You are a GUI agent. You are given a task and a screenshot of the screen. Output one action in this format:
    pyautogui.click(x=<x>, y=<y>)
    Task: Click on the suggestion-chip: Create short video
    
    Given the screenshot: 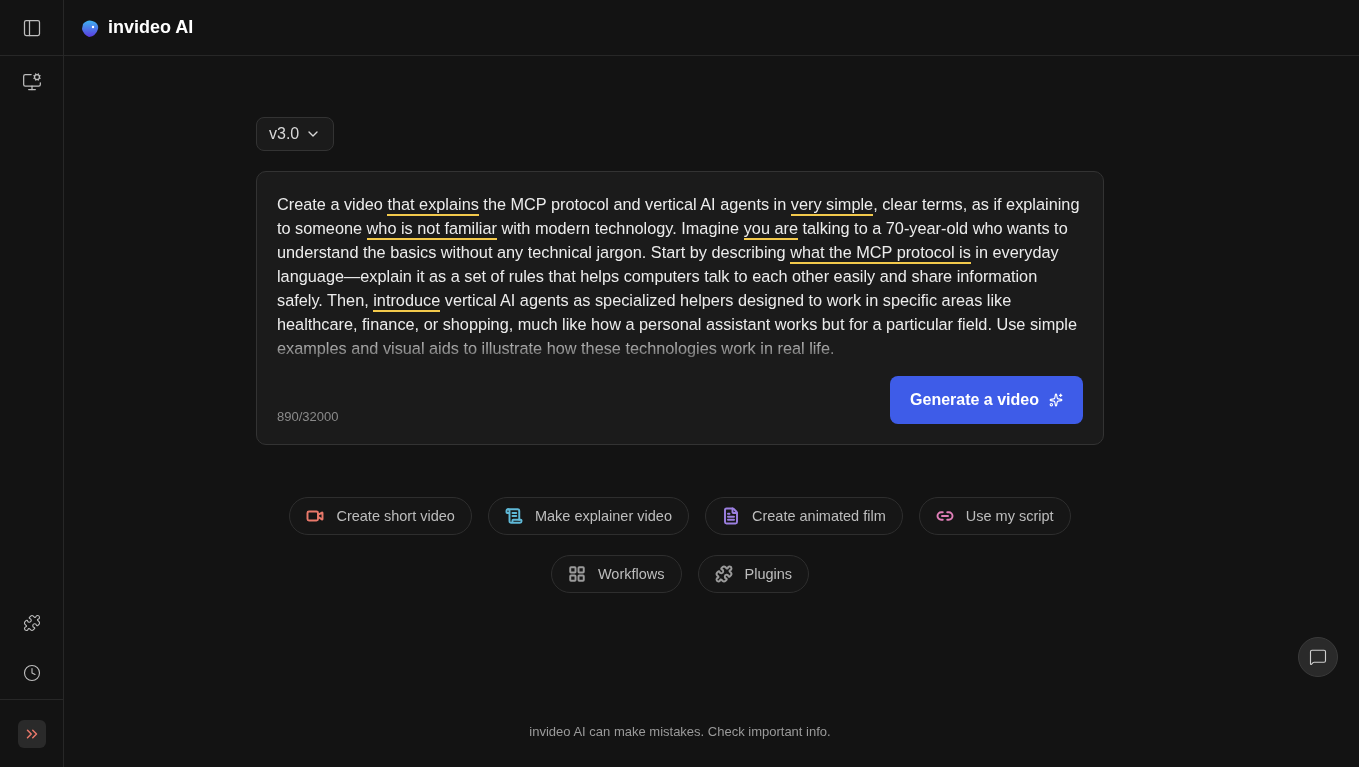 What is the action you would take?
    pyautogui.click(x=380, y=516)
    